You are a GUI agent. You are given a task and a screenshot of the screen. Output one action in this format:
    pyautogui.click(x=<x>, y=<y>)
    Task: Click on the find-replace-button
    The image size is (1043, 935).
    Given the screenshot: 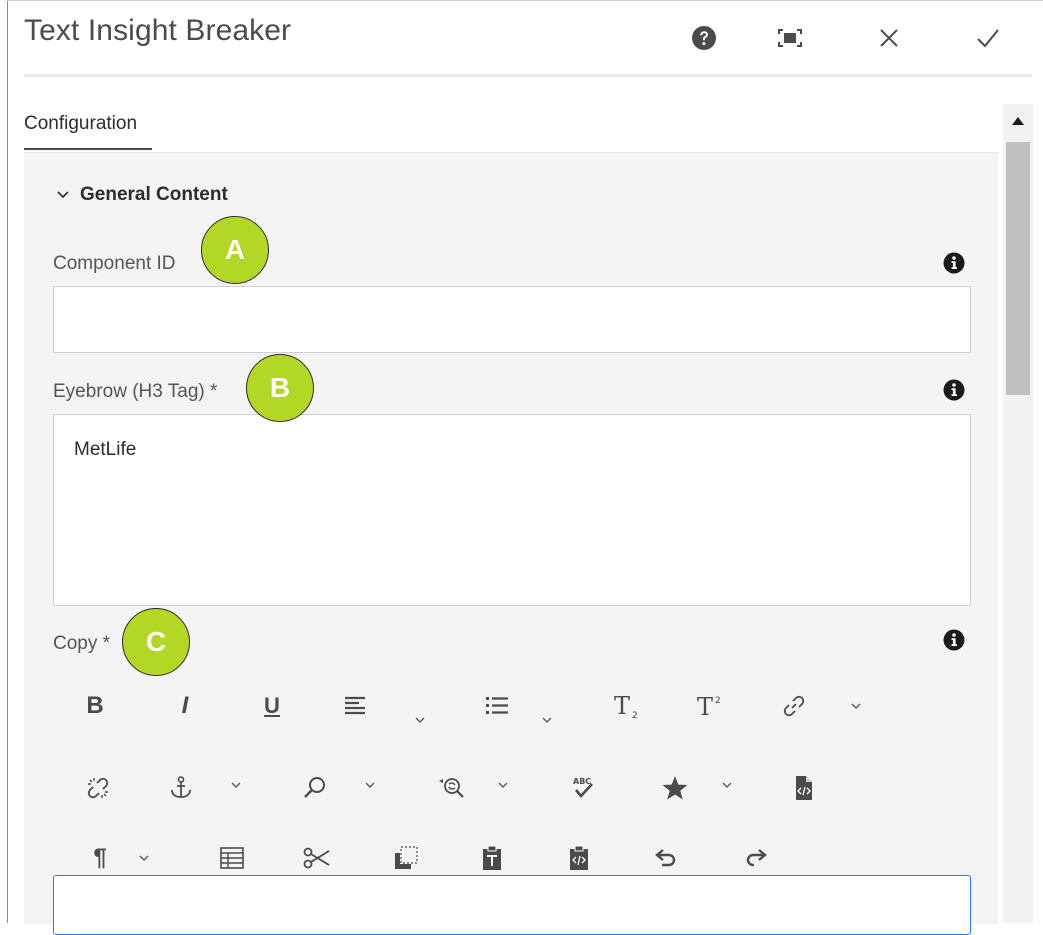 What is the action you would take?
    pyautogui.click(x=451, y=788)
    